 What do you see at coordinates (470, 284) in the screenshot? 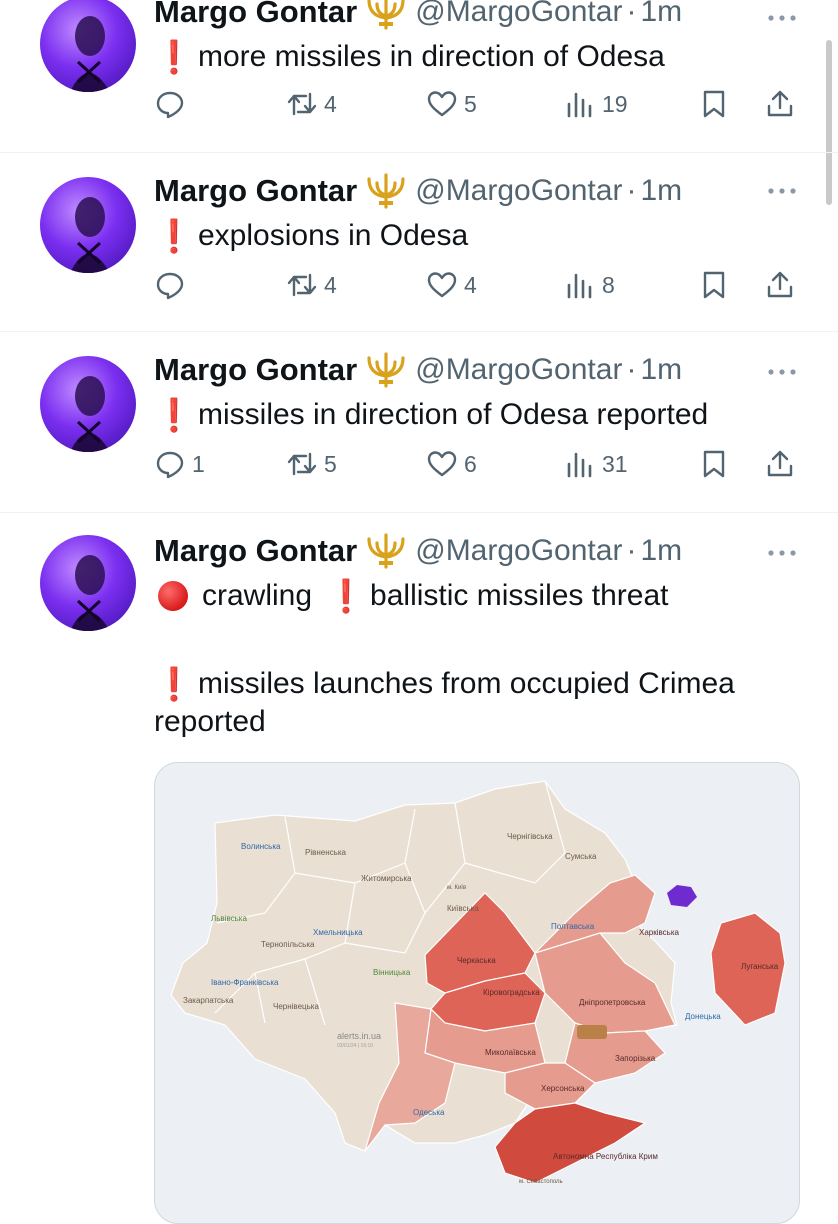
I see `like-count: 4` at bounding box center [470, 284].